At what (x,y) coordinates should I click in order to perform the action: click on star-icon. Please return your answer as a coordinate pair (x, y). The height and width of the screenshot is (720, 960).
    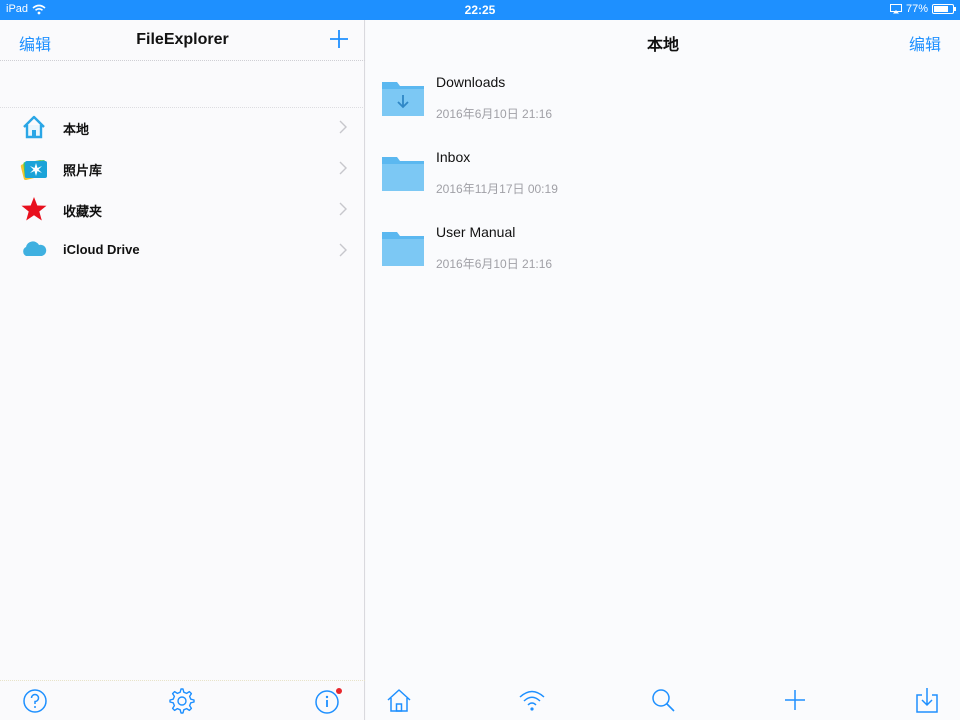
    Looking at the image, I should click on (34, 209).